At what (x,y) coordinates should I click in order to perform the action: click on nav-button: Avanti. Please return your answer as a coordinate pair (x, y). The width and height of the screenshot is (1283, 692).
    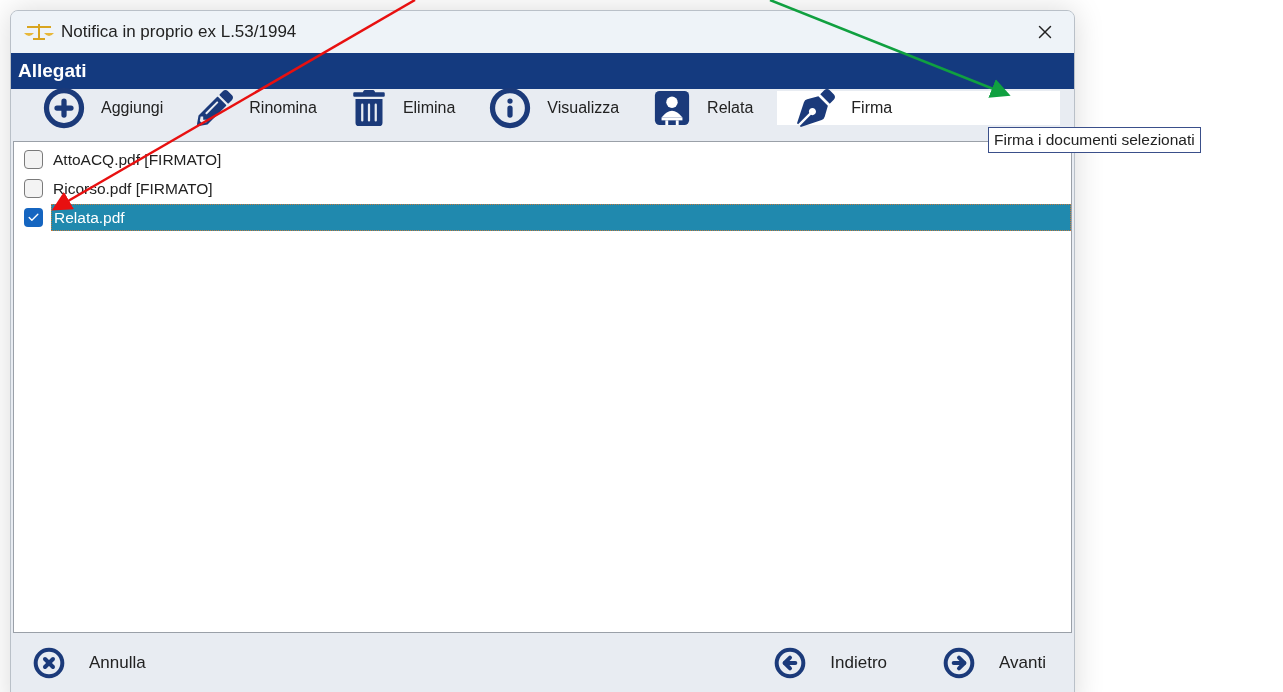
    Looking at the image, I should click on (994, 663).